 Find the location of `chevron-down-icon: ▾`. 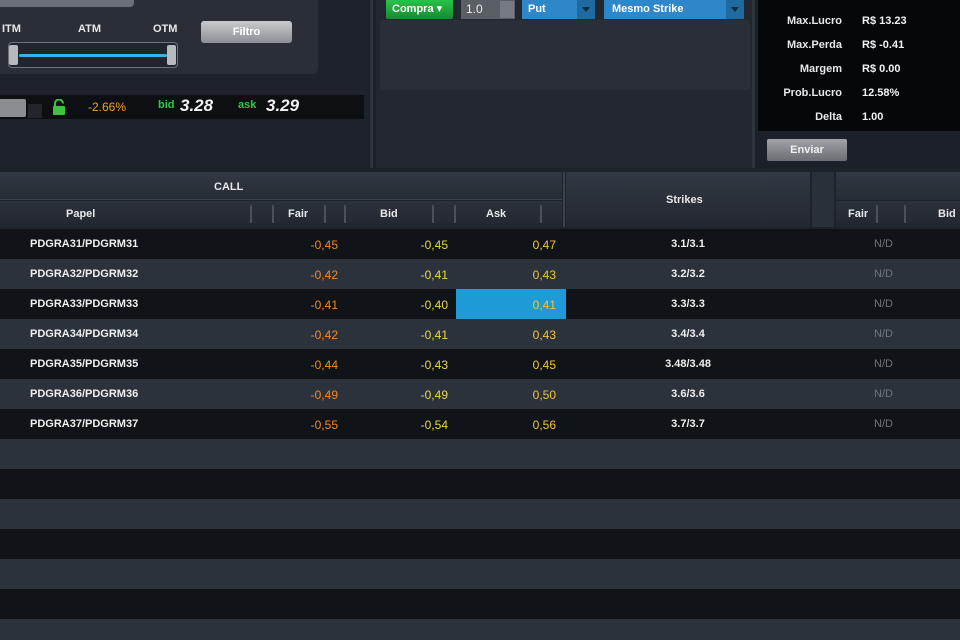

chevron-down-icon: ▾ is located at coordinates (439, 9).